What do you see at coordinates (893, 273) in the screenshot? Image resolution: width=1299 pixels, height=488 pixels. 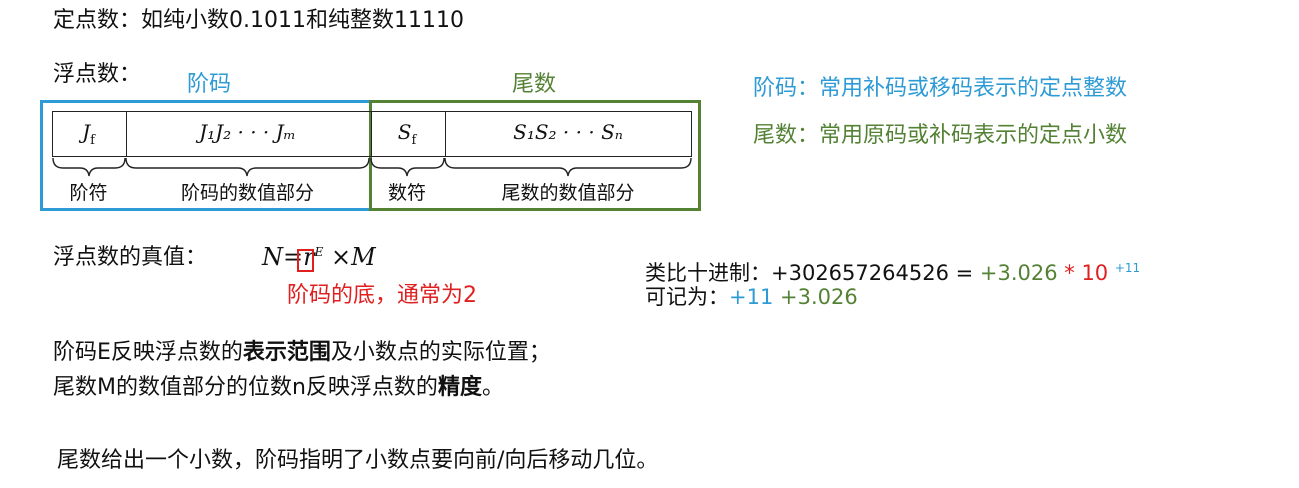 I see `decimal-analogy: 类比十进制：+302657264526 = +3.026 * 10 +11` at bounding box center [893, 273].